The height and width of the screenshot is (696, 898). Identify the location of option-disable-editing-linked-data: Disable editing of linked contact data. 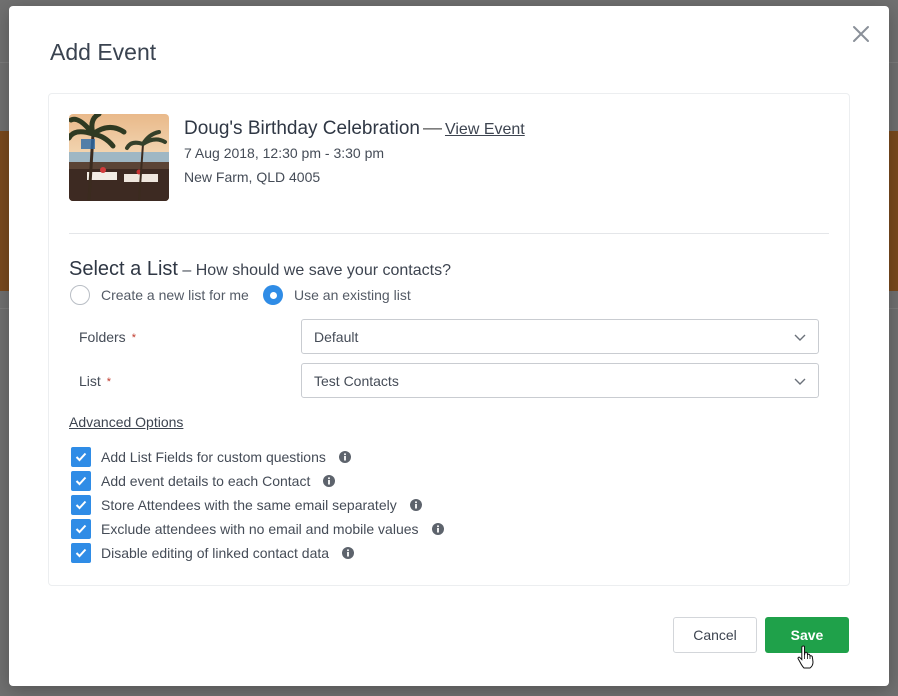
(213, 553).